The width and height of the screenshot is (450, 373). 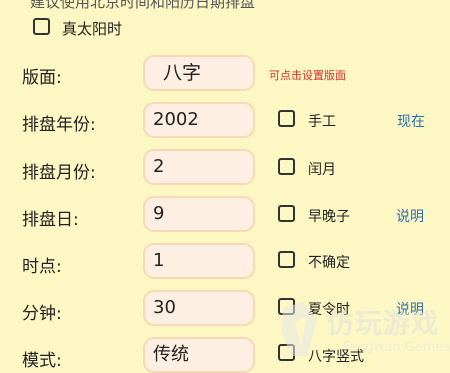 What do you see at coordinates (42, 267) in the screenshot?
I see `hour-label: 时点:` at bounding box center [42, 267].